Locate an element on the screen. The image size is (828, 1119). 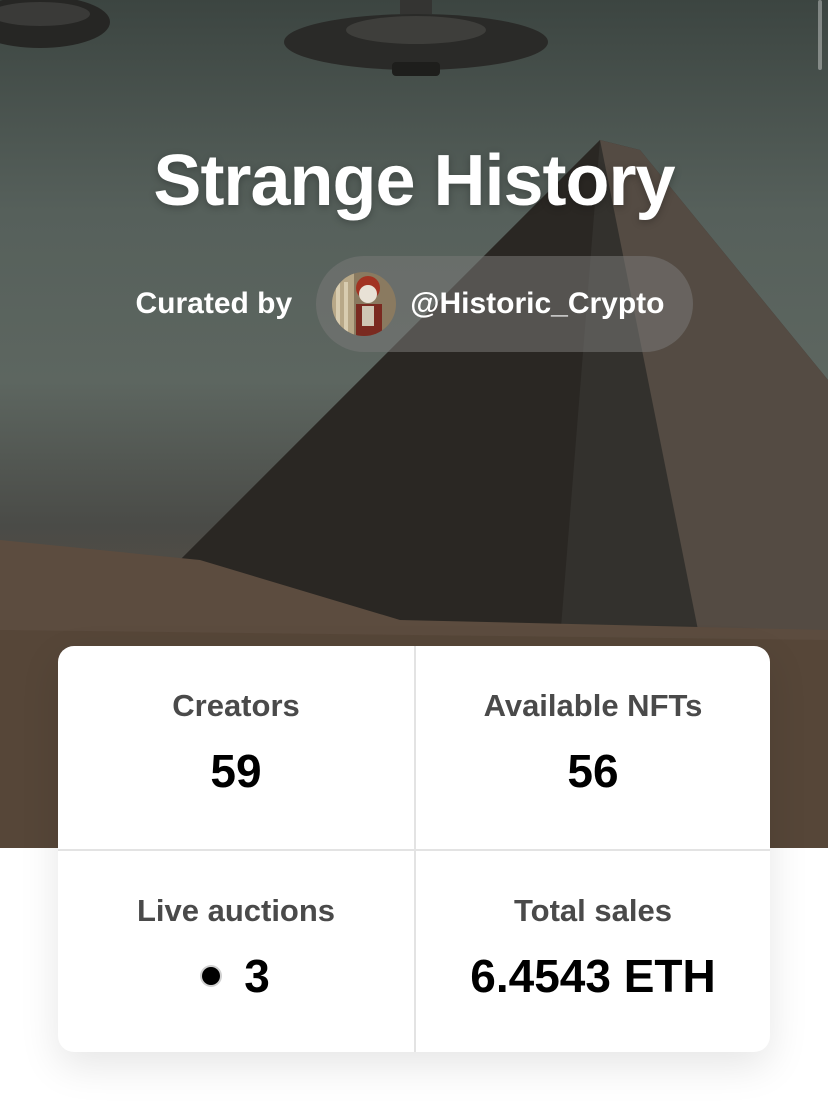
stat-available-nfts-value: 56 is located at coordinates (593, 771).